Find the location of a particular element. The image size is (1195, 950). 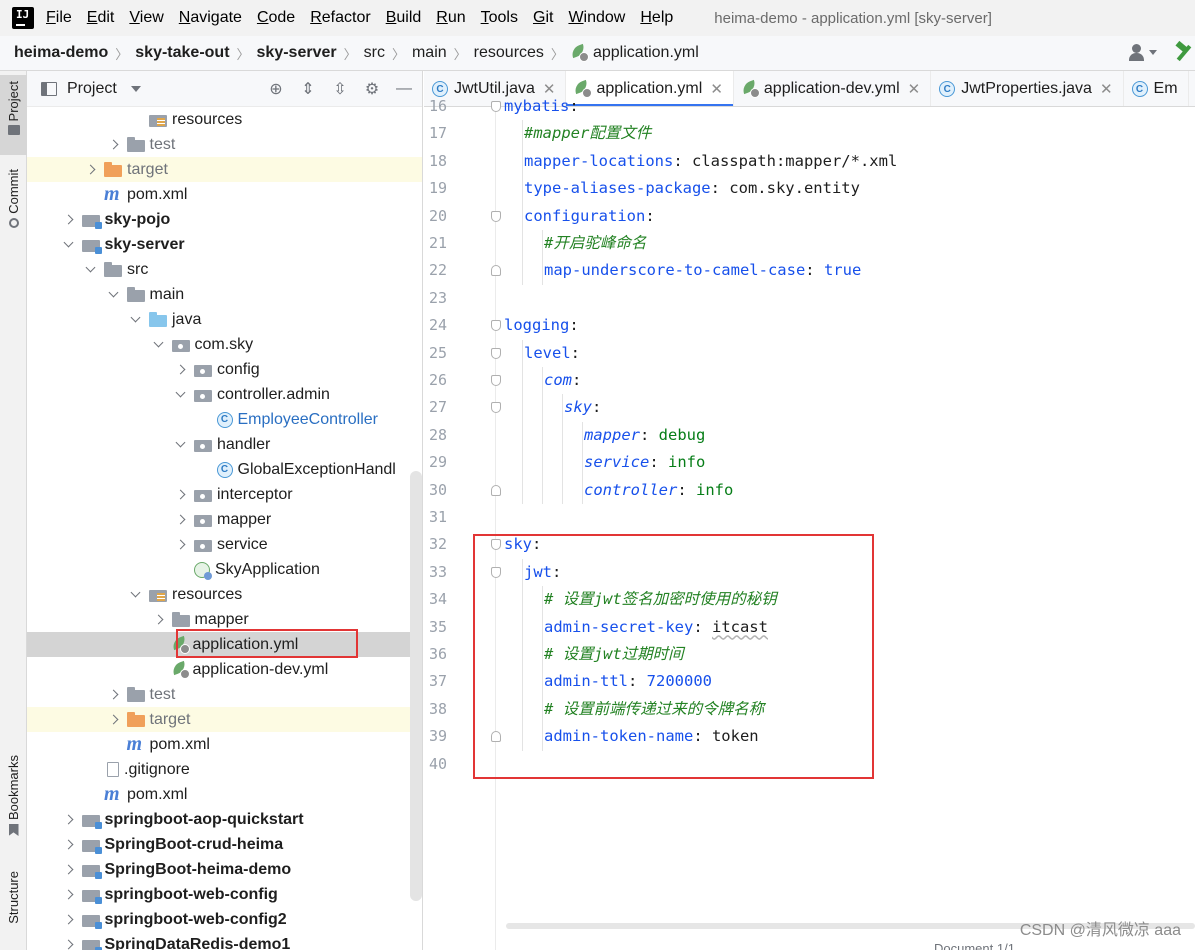

breadcrumb-item: application.yml is located at coordinates (635, 53).